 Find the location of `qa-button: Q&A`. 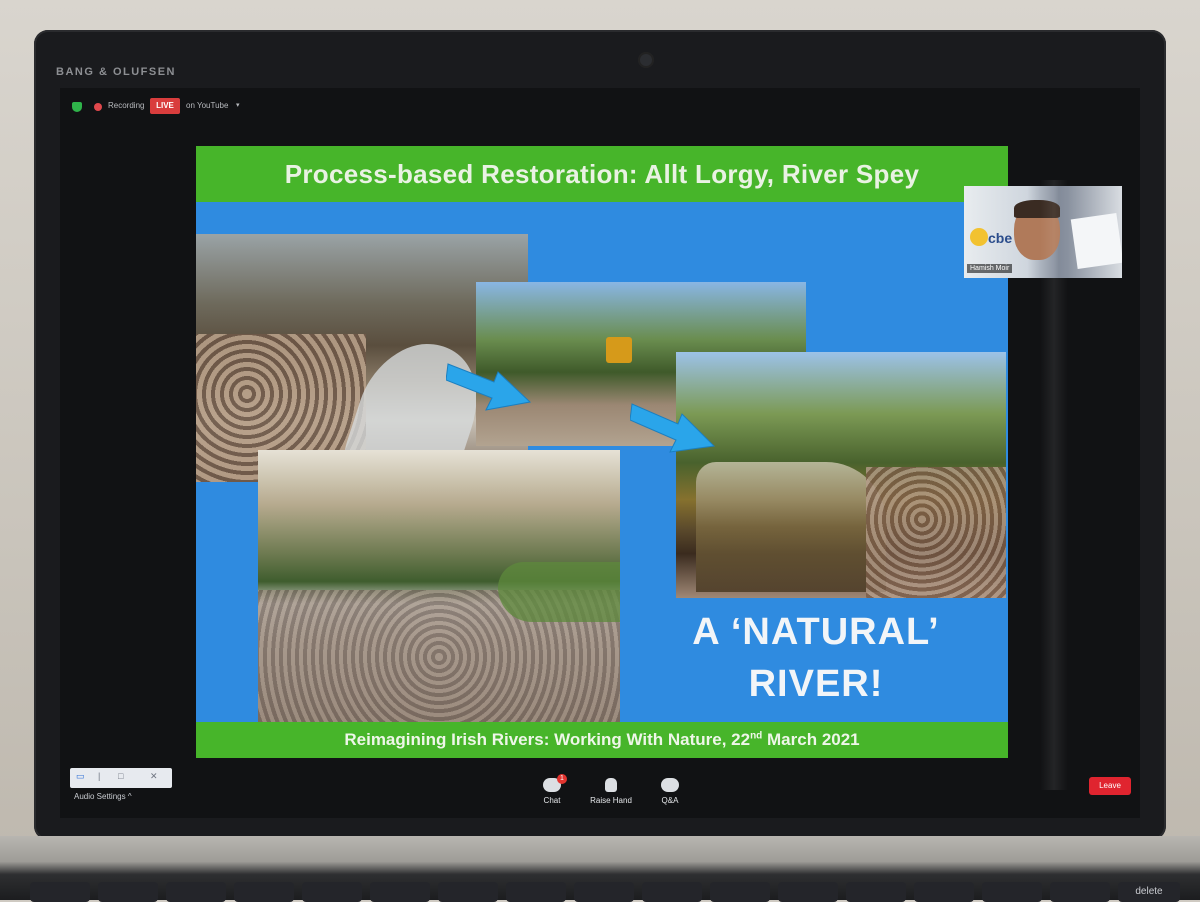

qa-button: Q&A is located at coordinates (670, 791).